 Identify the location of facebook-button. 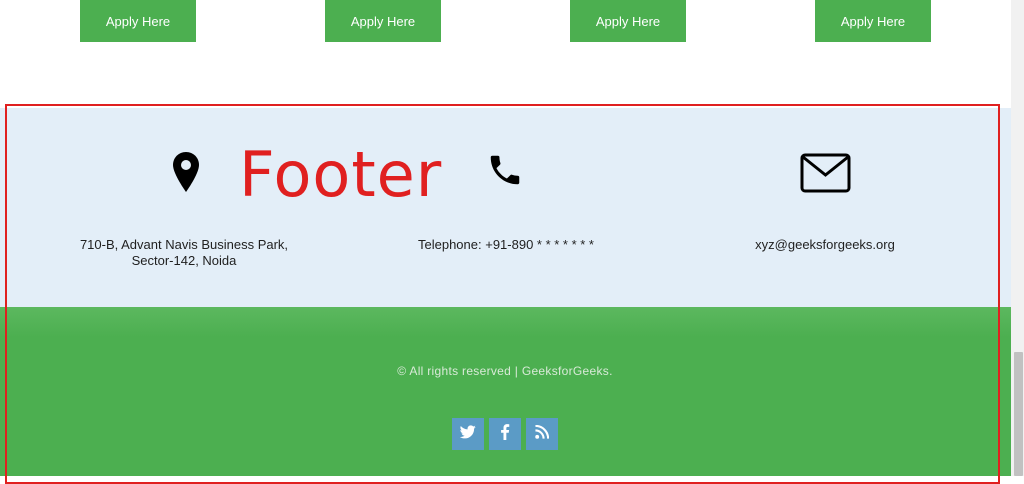
(505, 434).